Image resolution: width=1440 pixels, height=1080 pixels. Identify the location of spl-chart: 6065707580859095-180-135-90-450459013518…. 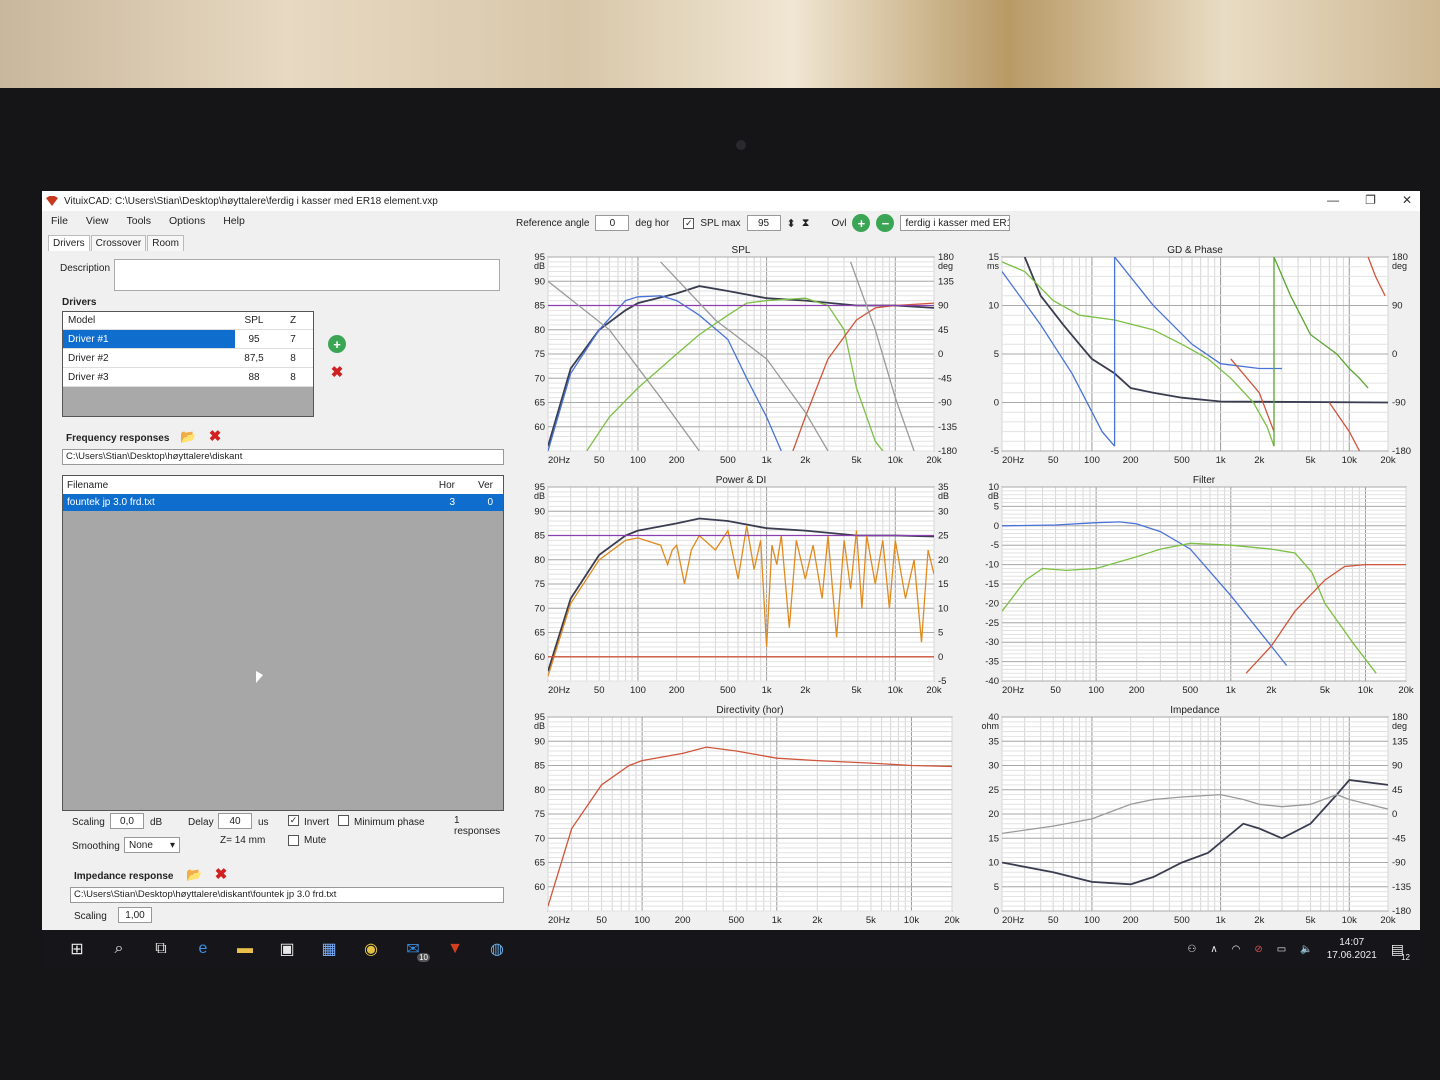
(741, 355).